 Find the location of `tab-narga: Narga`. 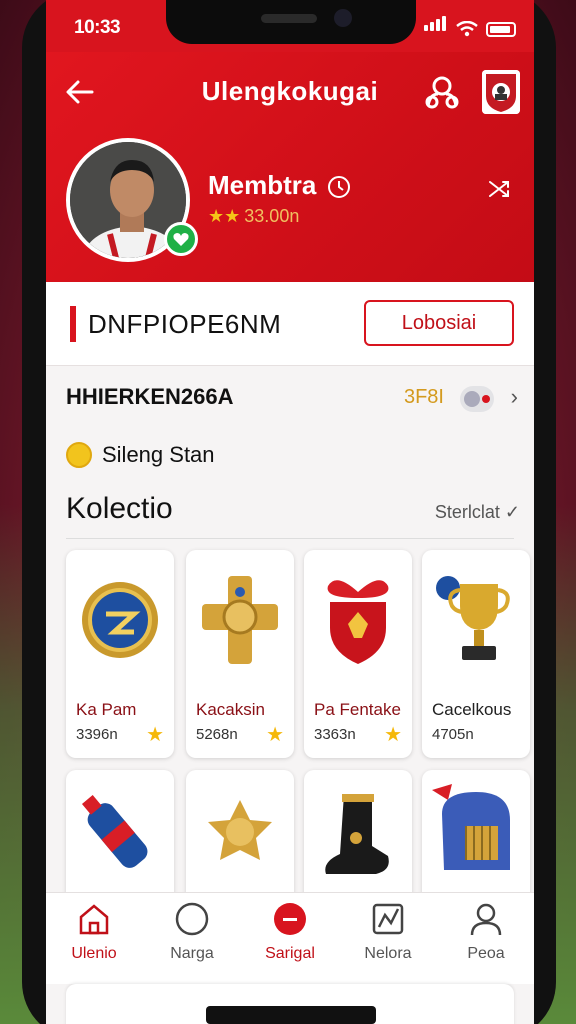

tab-narga: Narga is located at coordinates (192, 932).